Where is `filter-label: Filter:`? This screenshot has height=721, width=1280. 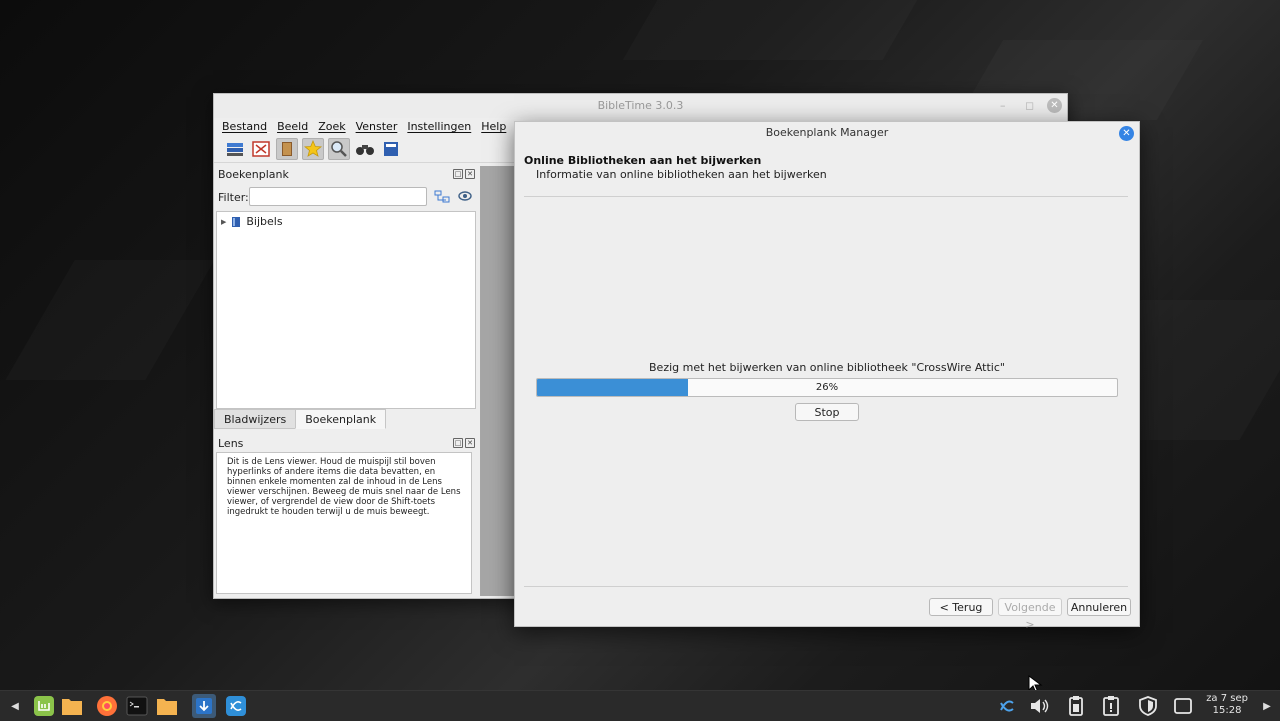
filter-label: Filter: is located at coordinates (233, 197).